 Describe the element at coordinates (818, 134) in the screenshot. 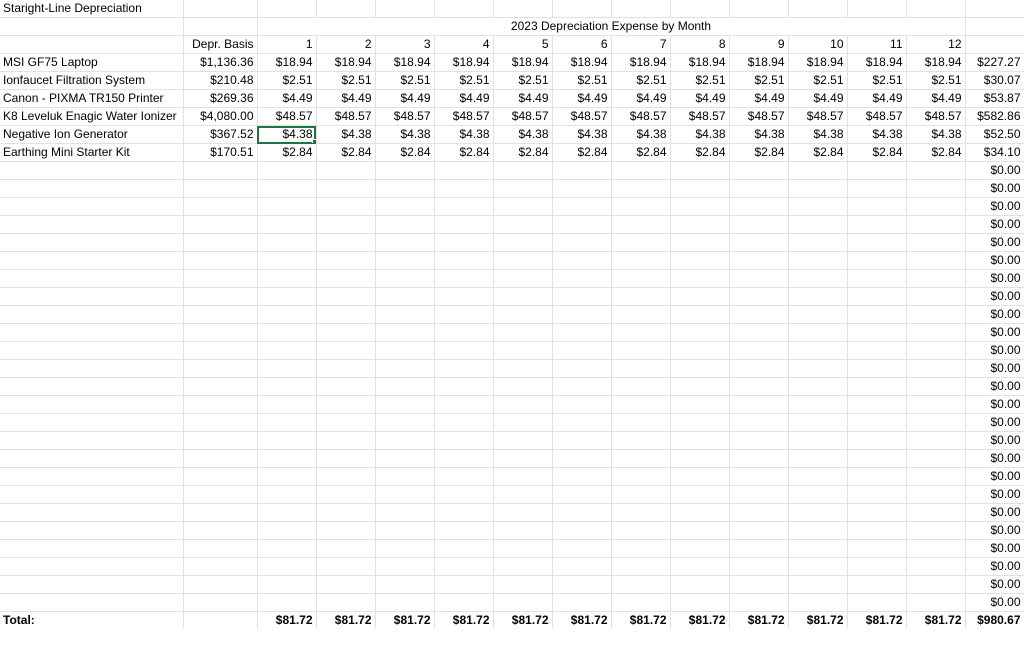

I see `monthly-expense-cell: $4.38` at that location.